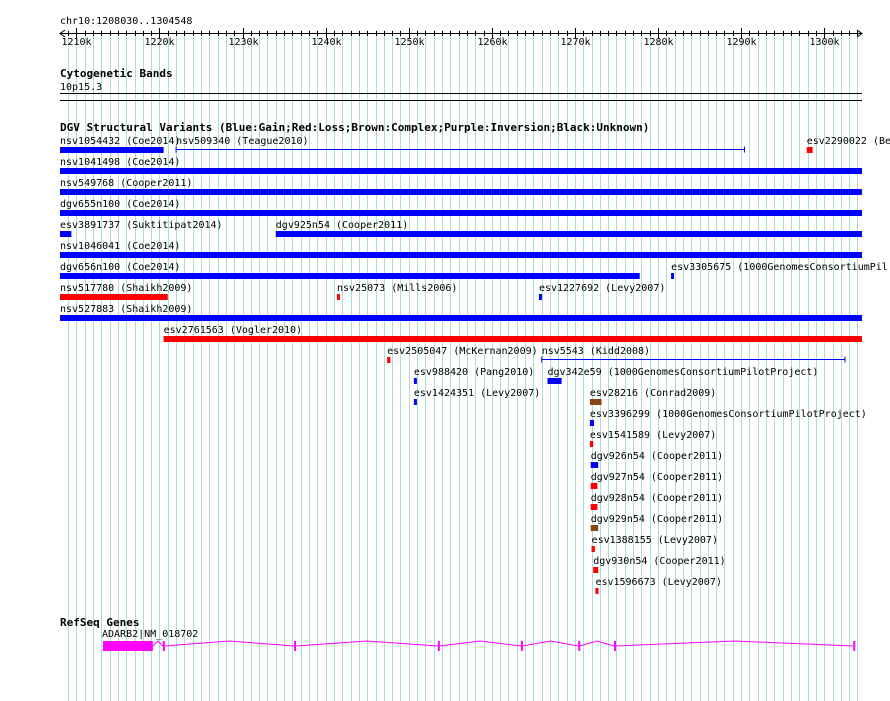 This screenshot has width=890, height=701. Describe the element at coordinates (653, 435) in the screenshot. I see `variant-label: esv1541589 (Levy2007)` at that location.